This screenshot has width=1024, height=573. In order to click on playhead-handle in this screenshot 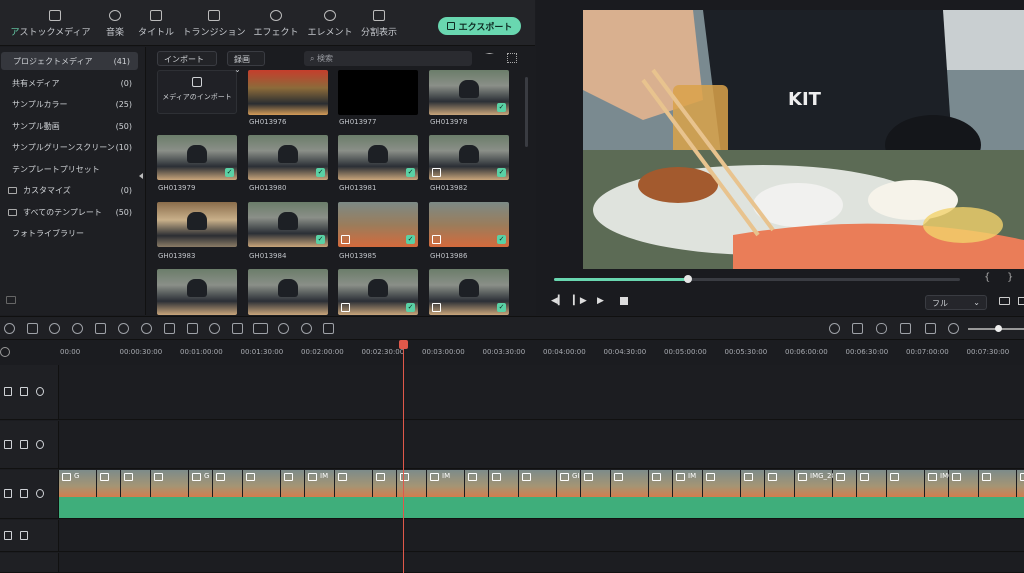, I will do `click(403, 344)`.